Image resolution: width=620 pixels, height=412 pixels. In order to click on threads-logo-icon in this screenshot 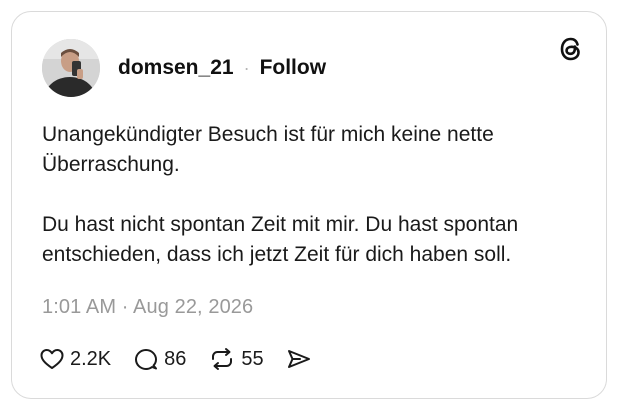, I will do `click(571, 49)`.